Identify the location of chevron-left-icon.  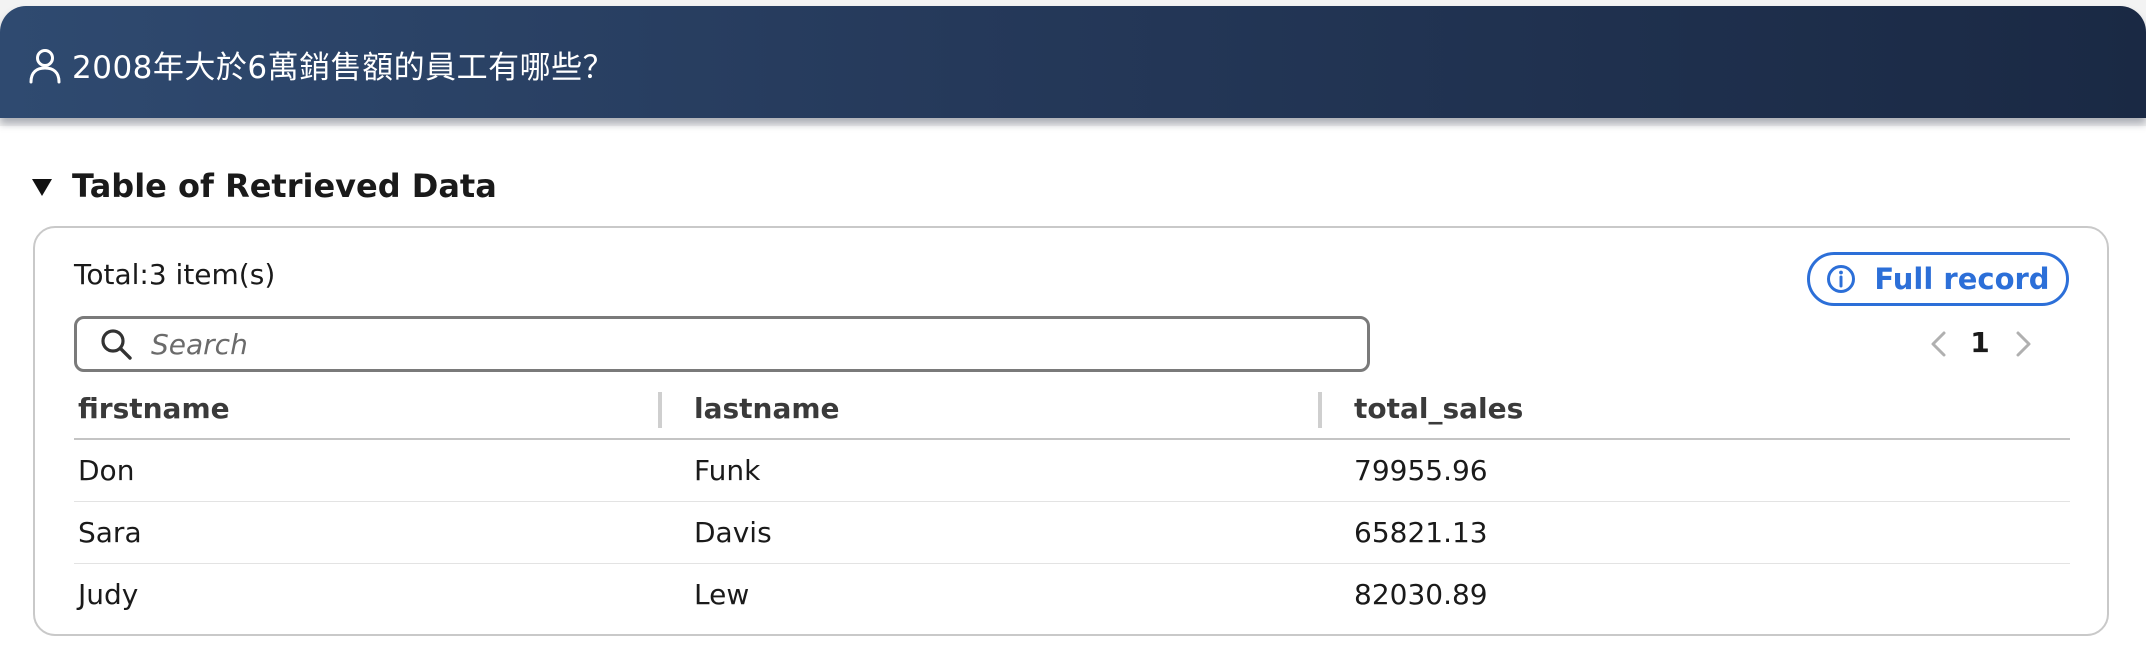
(1939, 344).